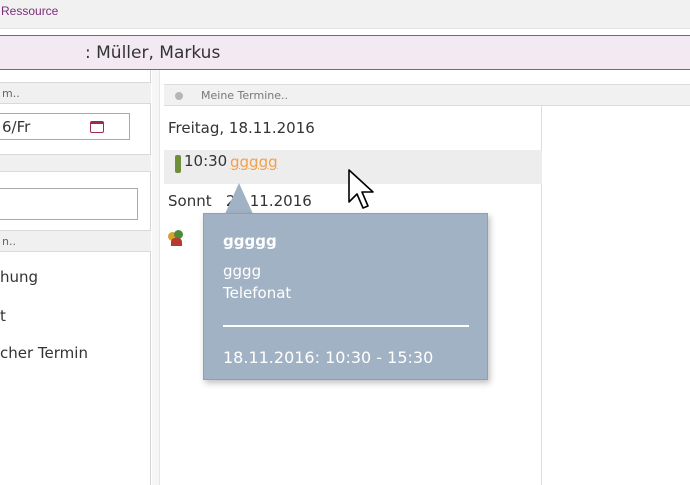 The height and width of the screenshot is (485, 690). Describe the element at coordinates (257, 293) in the screenshot. I see `tooltip-type: Telefonat` at that location.